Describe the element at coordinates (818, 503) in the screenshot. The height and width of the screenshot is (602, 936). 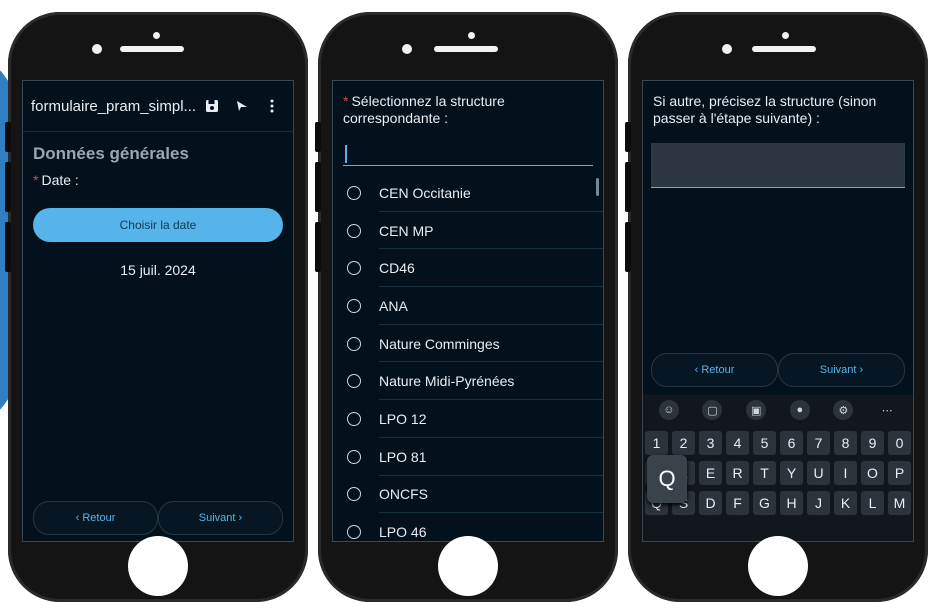
I see `key: J` at that location.